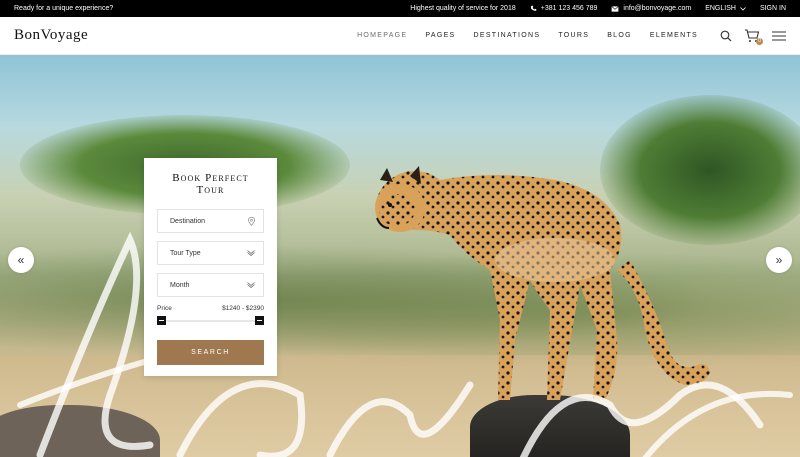 The width and height of the screenshot is (800, 457). Describe the element at coordinates (619, 35) in the screenshot. I see `nav-blog: BLOG` at that location.